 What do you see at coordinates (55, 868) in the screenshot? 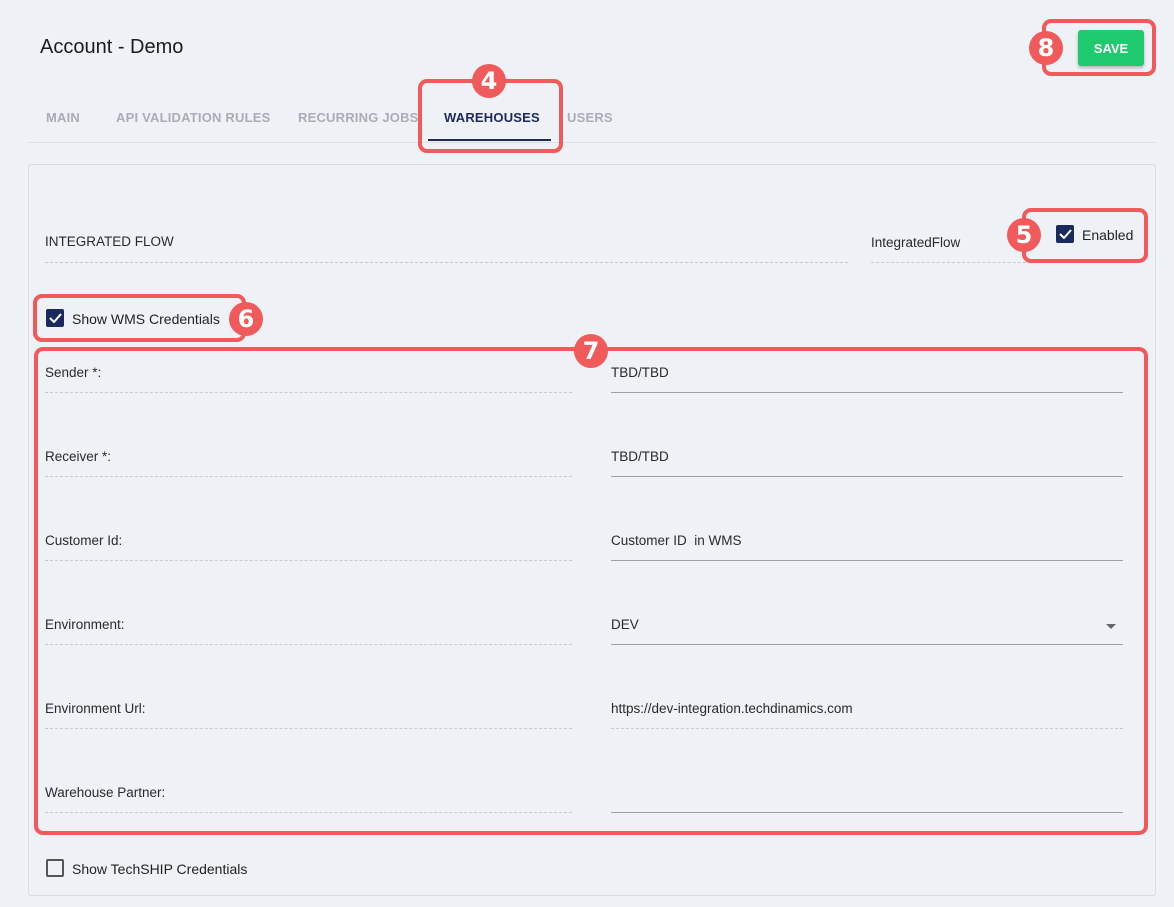
I see `show-techship-credentials-checkbox` at bounding box center [55, 868].